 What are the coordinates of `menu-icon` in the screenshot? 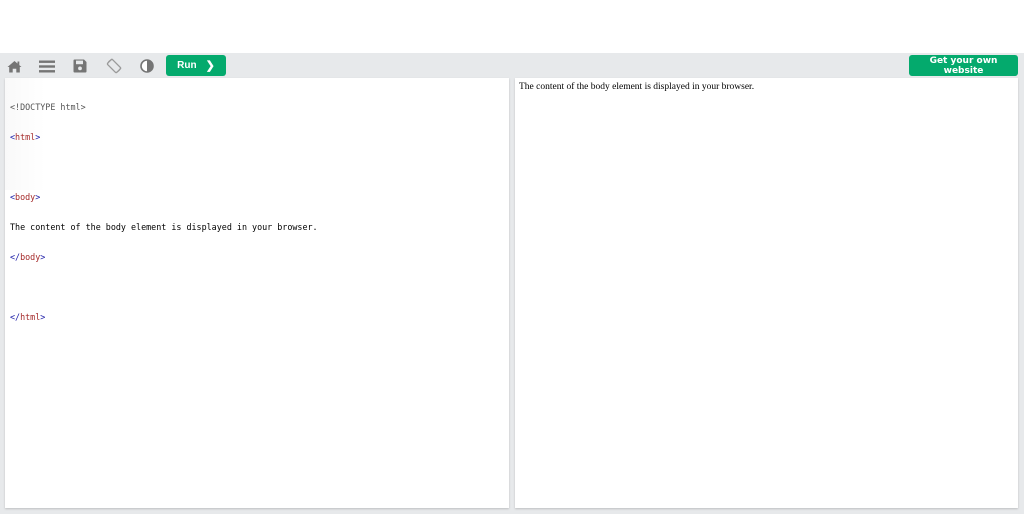 It's located at (47, 66).